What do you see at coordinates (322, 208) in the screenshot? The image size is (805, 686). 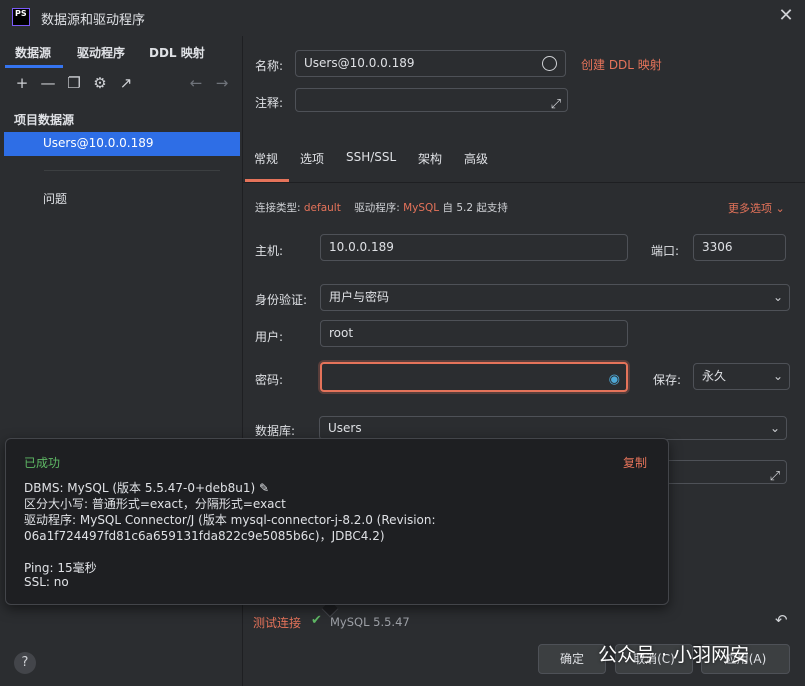 I see `conn-type-value: default` at bounding box center [322, 208].